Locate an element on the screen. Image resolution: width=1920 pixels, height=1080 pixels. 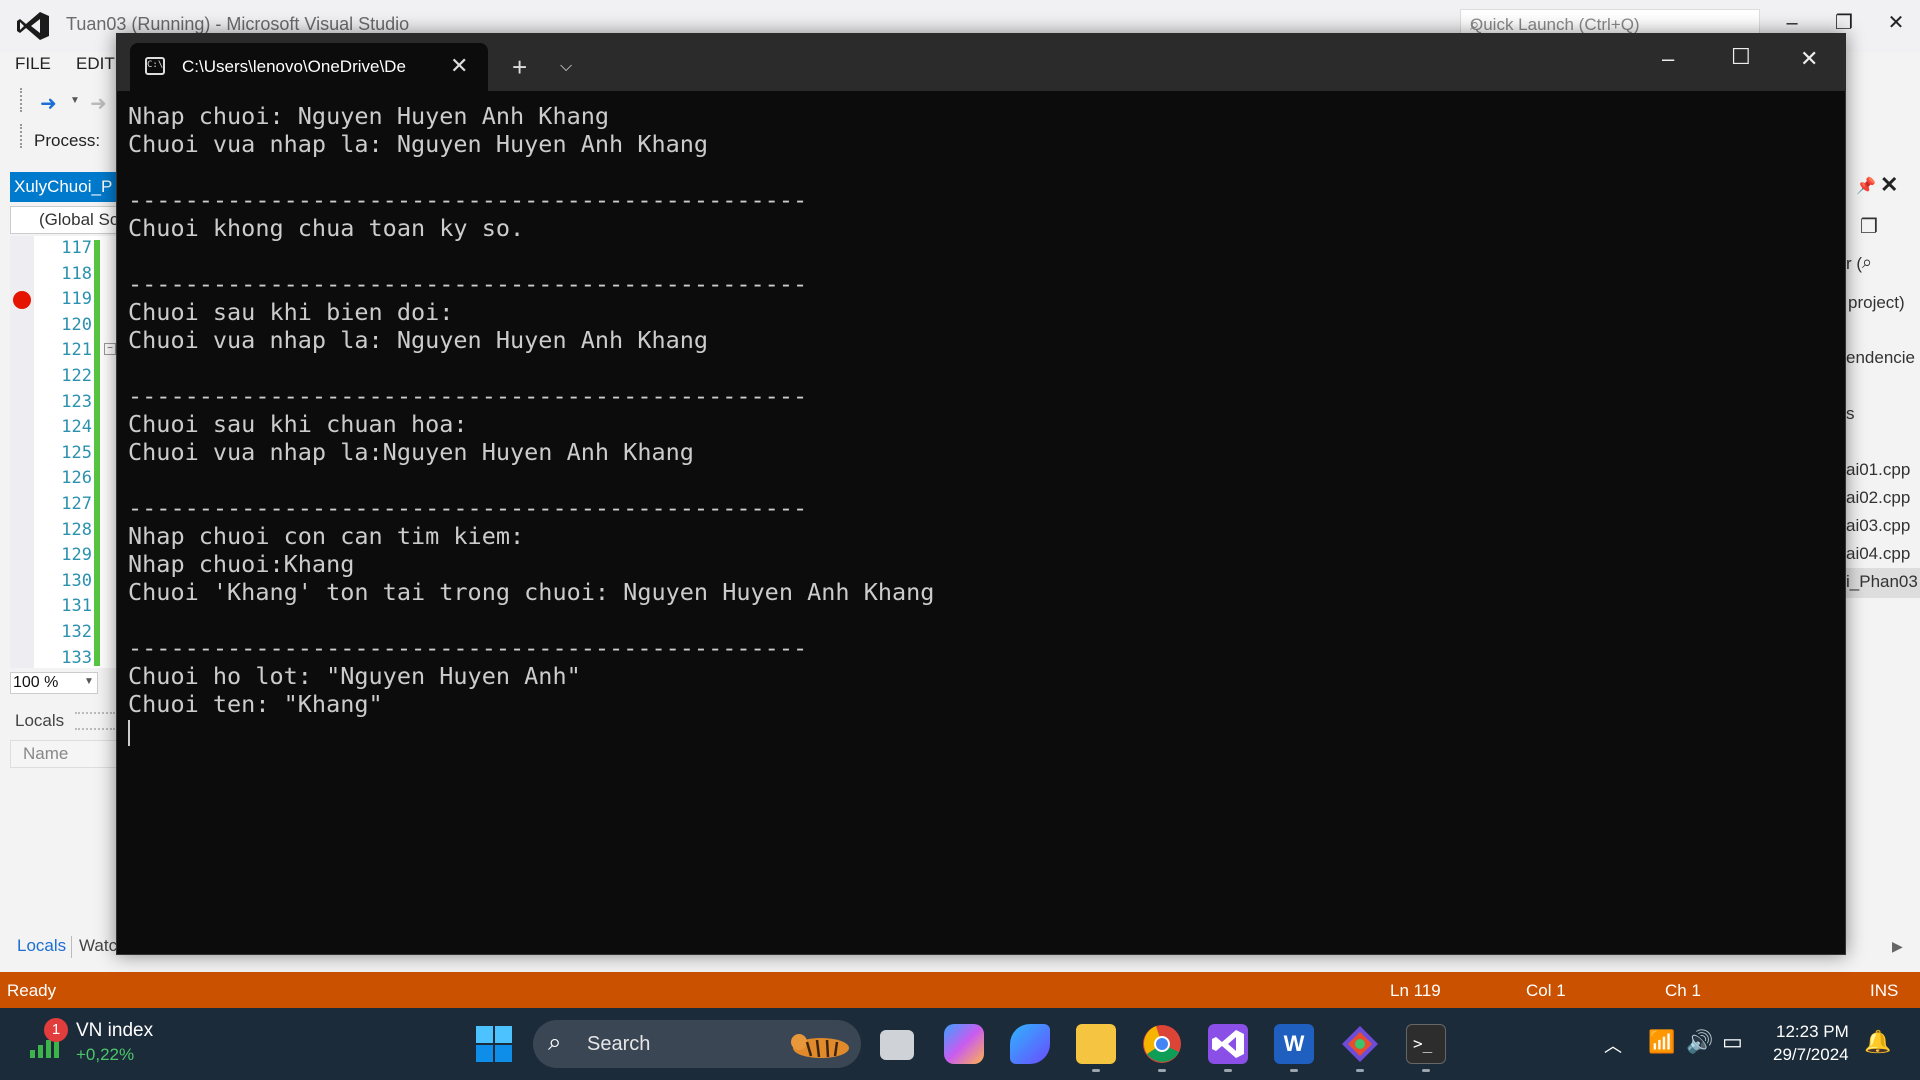
line-number: 119 is located at coordinates (76, 299).